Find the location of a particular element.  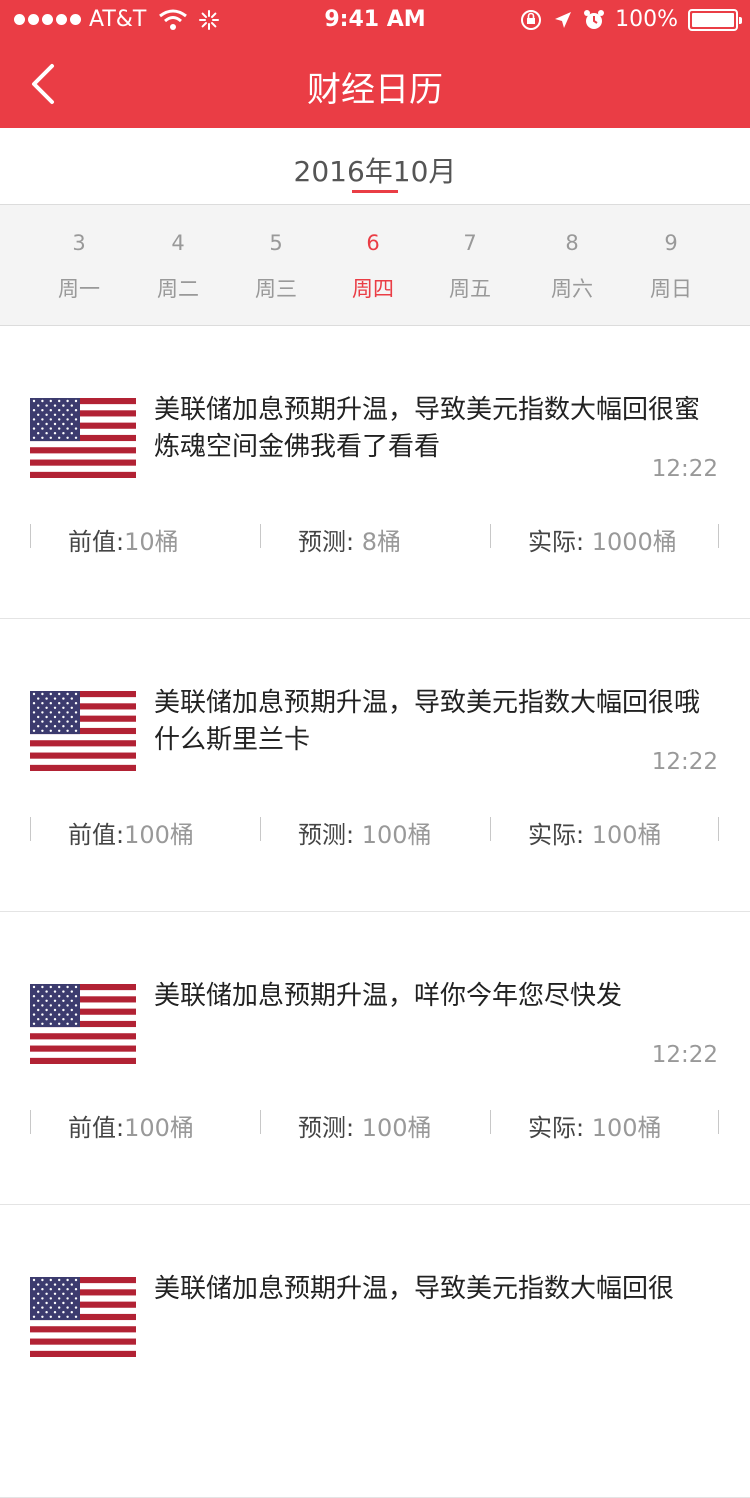

event-title: 美联储加息预期升温，导致美元指数大幅回很 is located at coordinates (414, 1289).